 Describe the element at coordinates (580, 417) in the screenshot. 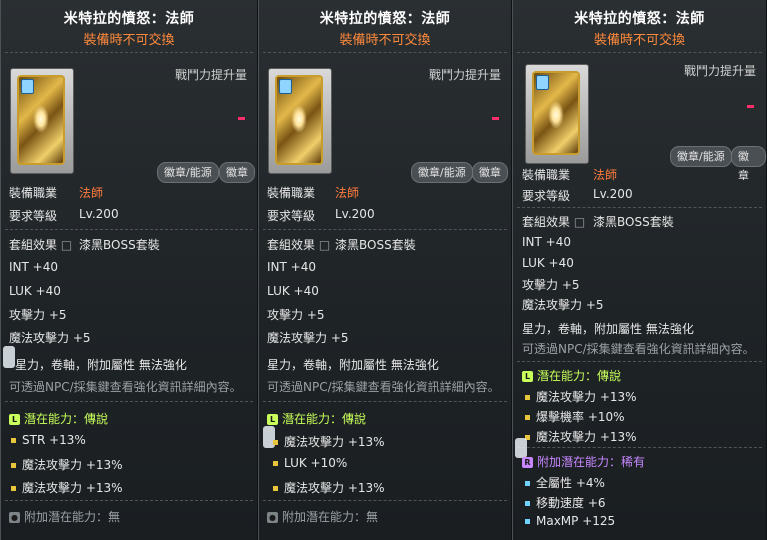

I see `potential-line: 爆擊機率 +10%` at that location.